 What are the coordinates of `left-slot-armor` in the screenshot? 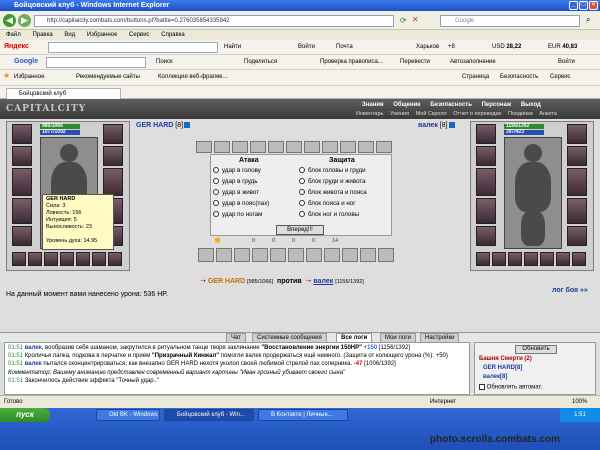 It's located at (22, 211).